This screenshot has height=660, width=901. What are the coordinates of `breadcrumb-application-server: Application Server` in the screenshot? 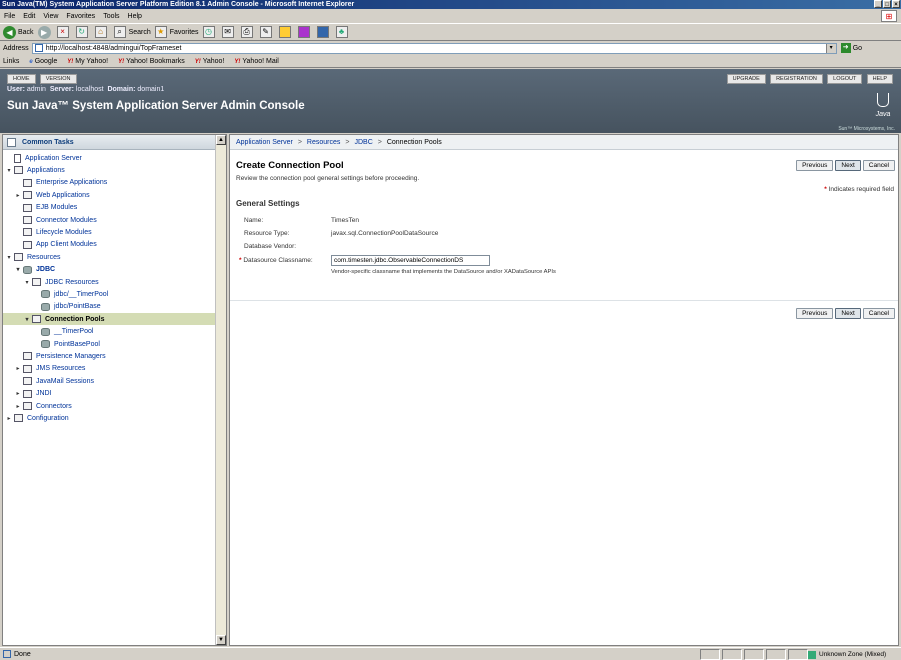 It's located at (264, 142).